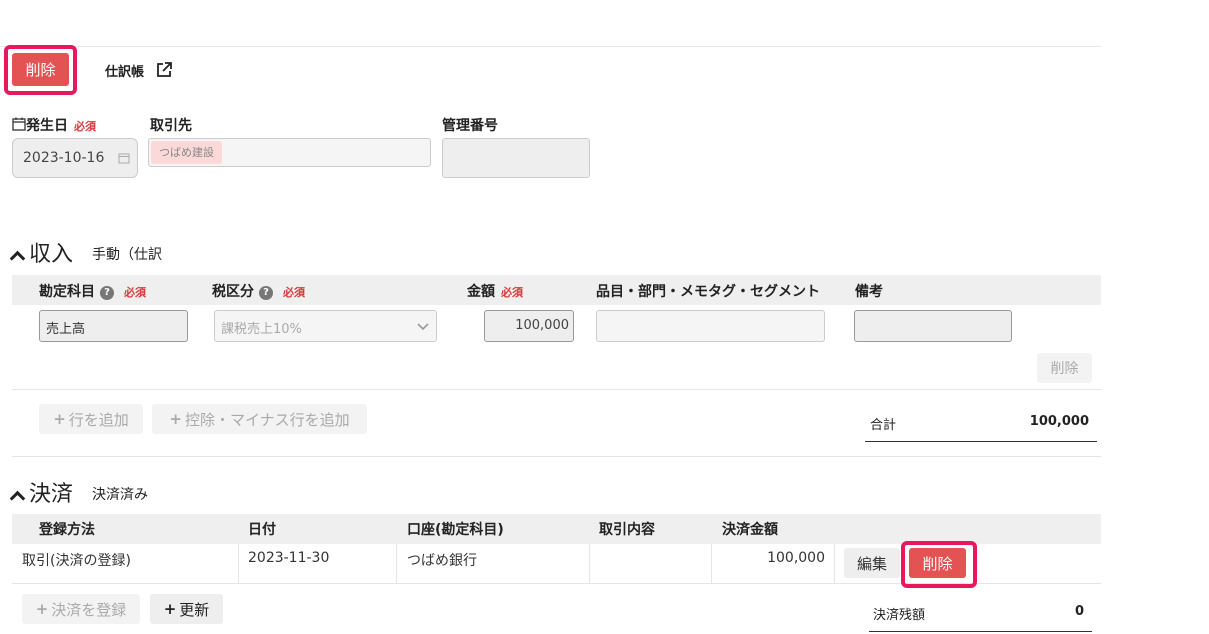 The width and height of the screenshot is (1209, 634). What do you see at coordinates (423, 327) in the screenshot?
I see `chevron-down-icon` at bounding box center [423, 327].